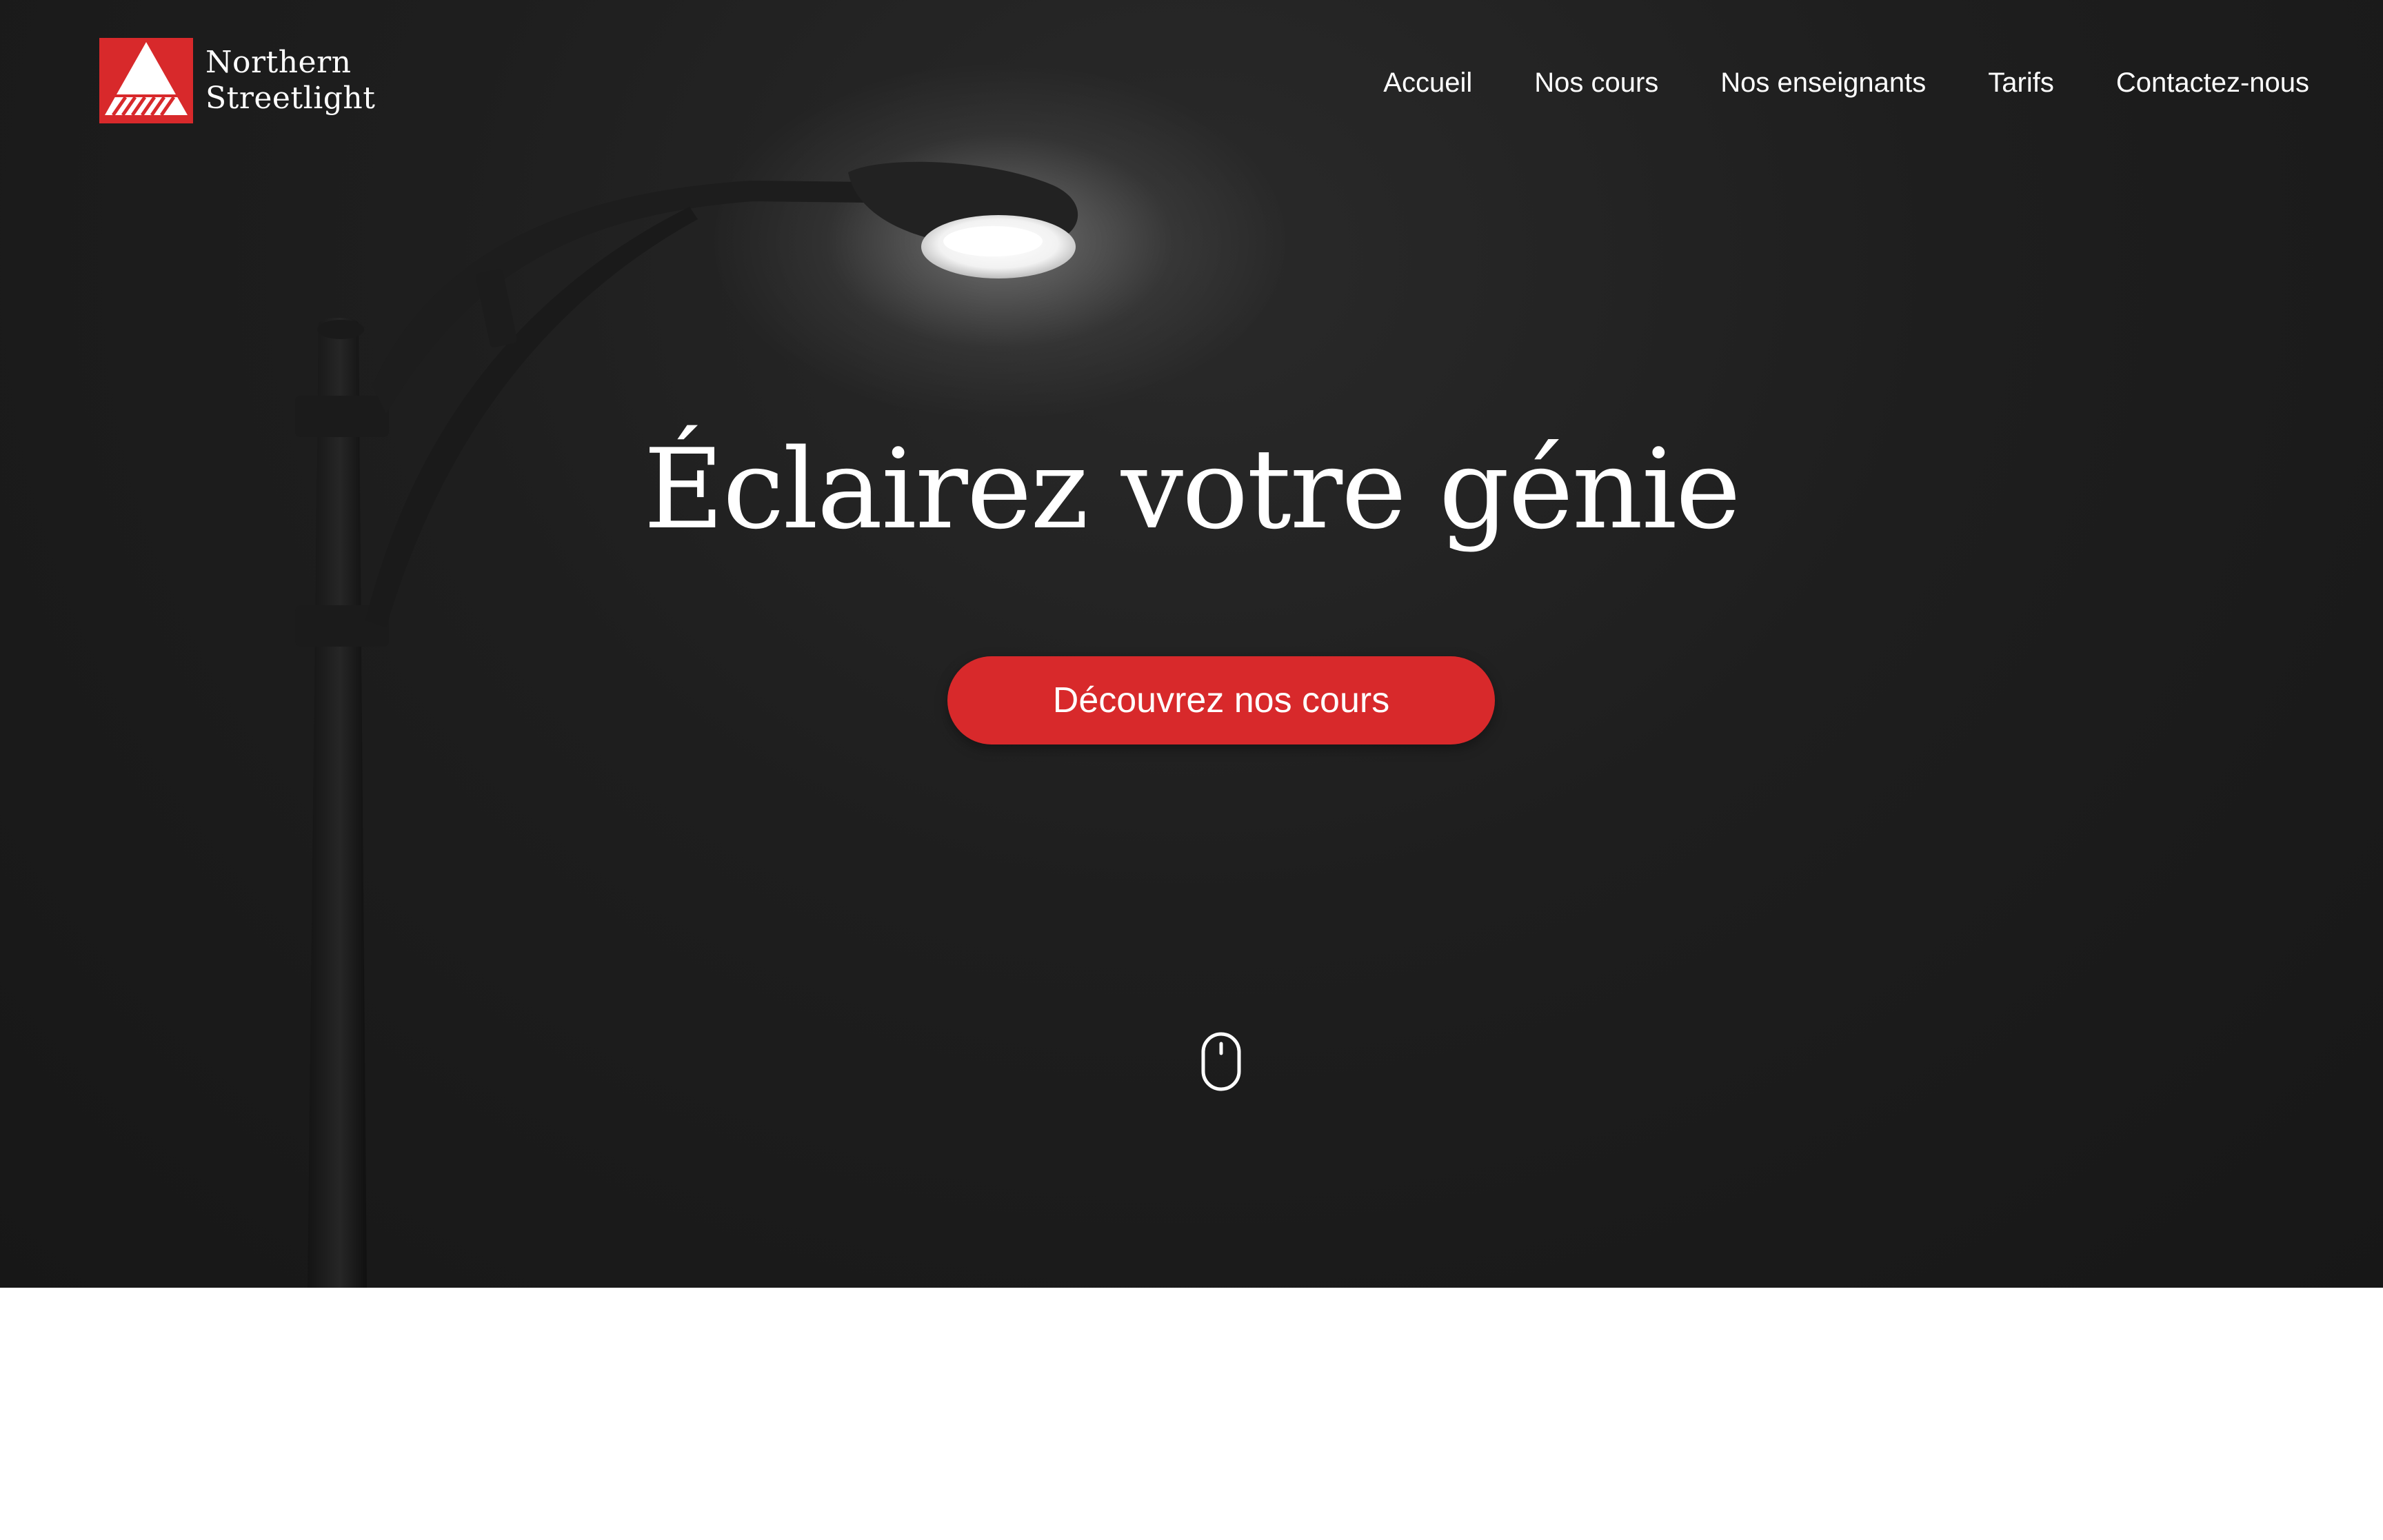  What do you see at coordinates (290, 99) in the screenshot?
I see `brand-name-line-2: Streetlight` at bounding box center [290, 99].